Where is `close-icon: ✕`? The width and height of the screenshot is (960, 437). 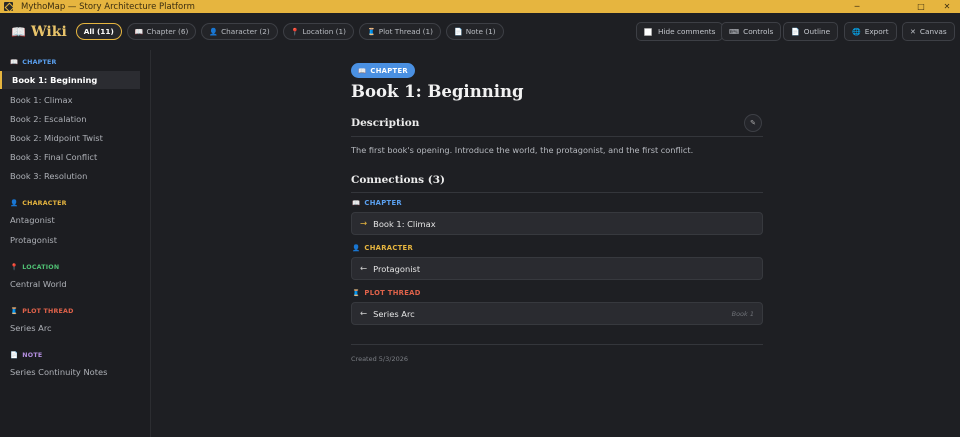
close-icon: ✕ is located at coordinates (913, 31).